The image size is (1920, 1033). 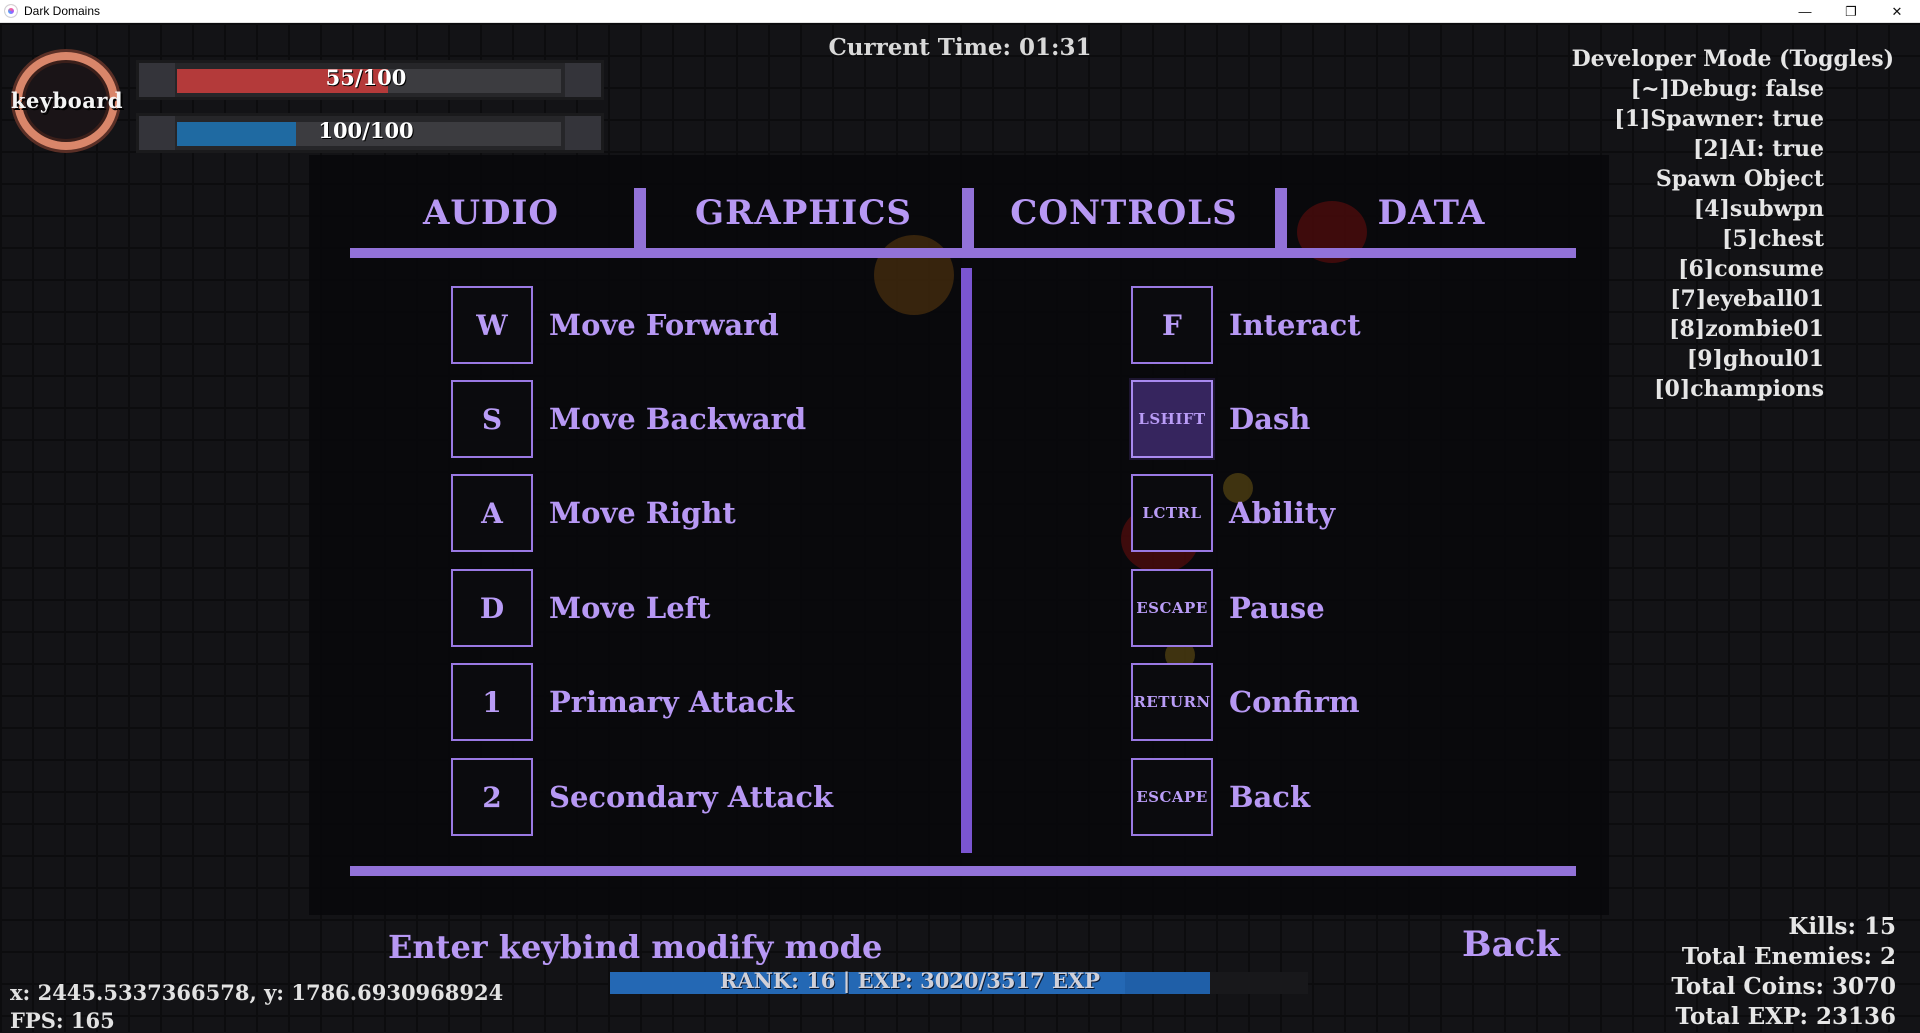 What do you see at coordinates (678, 419) in the screenshot?
I see `action-label: Move Backward` at bounding box center [678, 419].